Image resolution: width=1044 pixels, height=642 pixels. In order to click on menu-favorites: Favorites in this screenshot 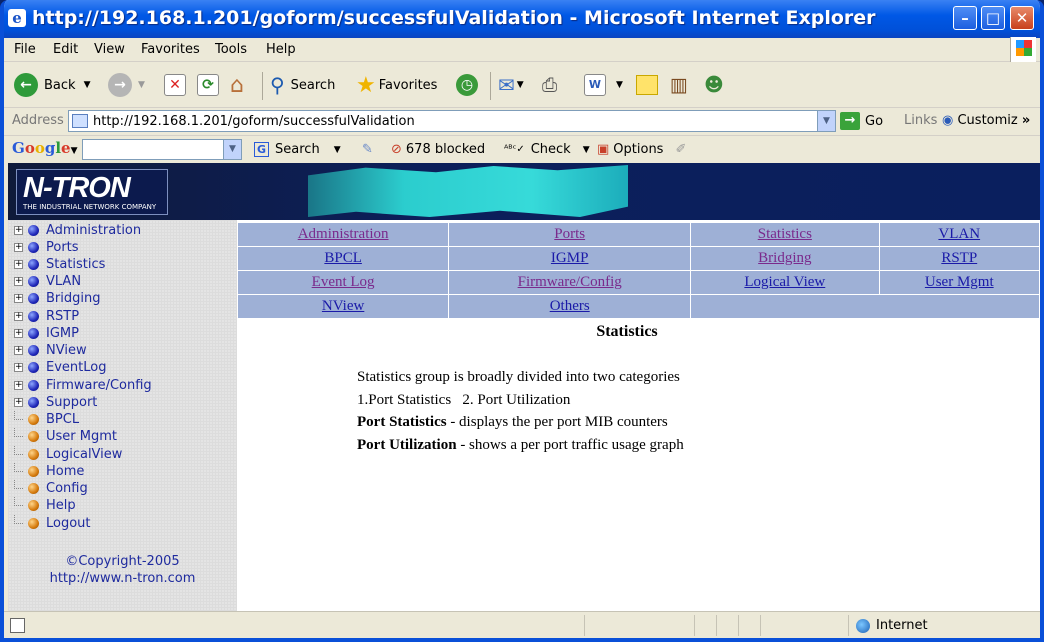, I will do `click(170, 49)`.